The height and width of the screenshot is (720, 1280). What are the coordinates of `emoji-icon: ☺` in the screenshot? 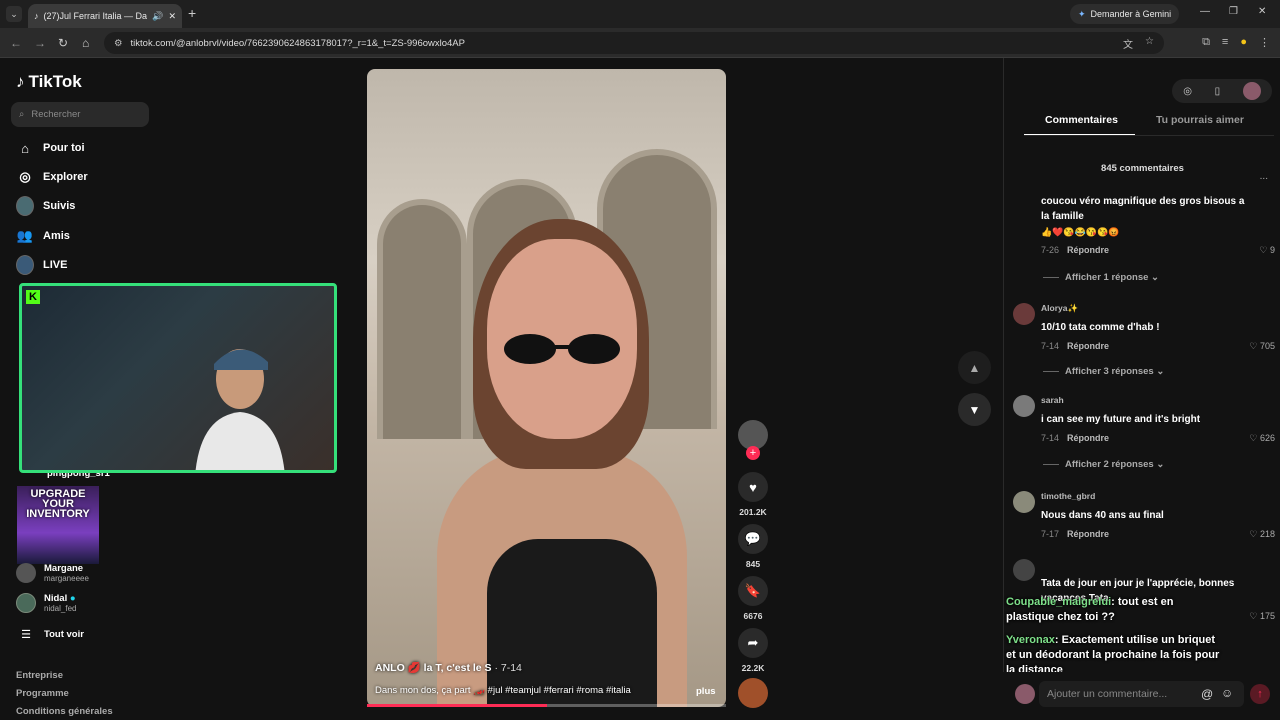 It's located at (1227, 693).